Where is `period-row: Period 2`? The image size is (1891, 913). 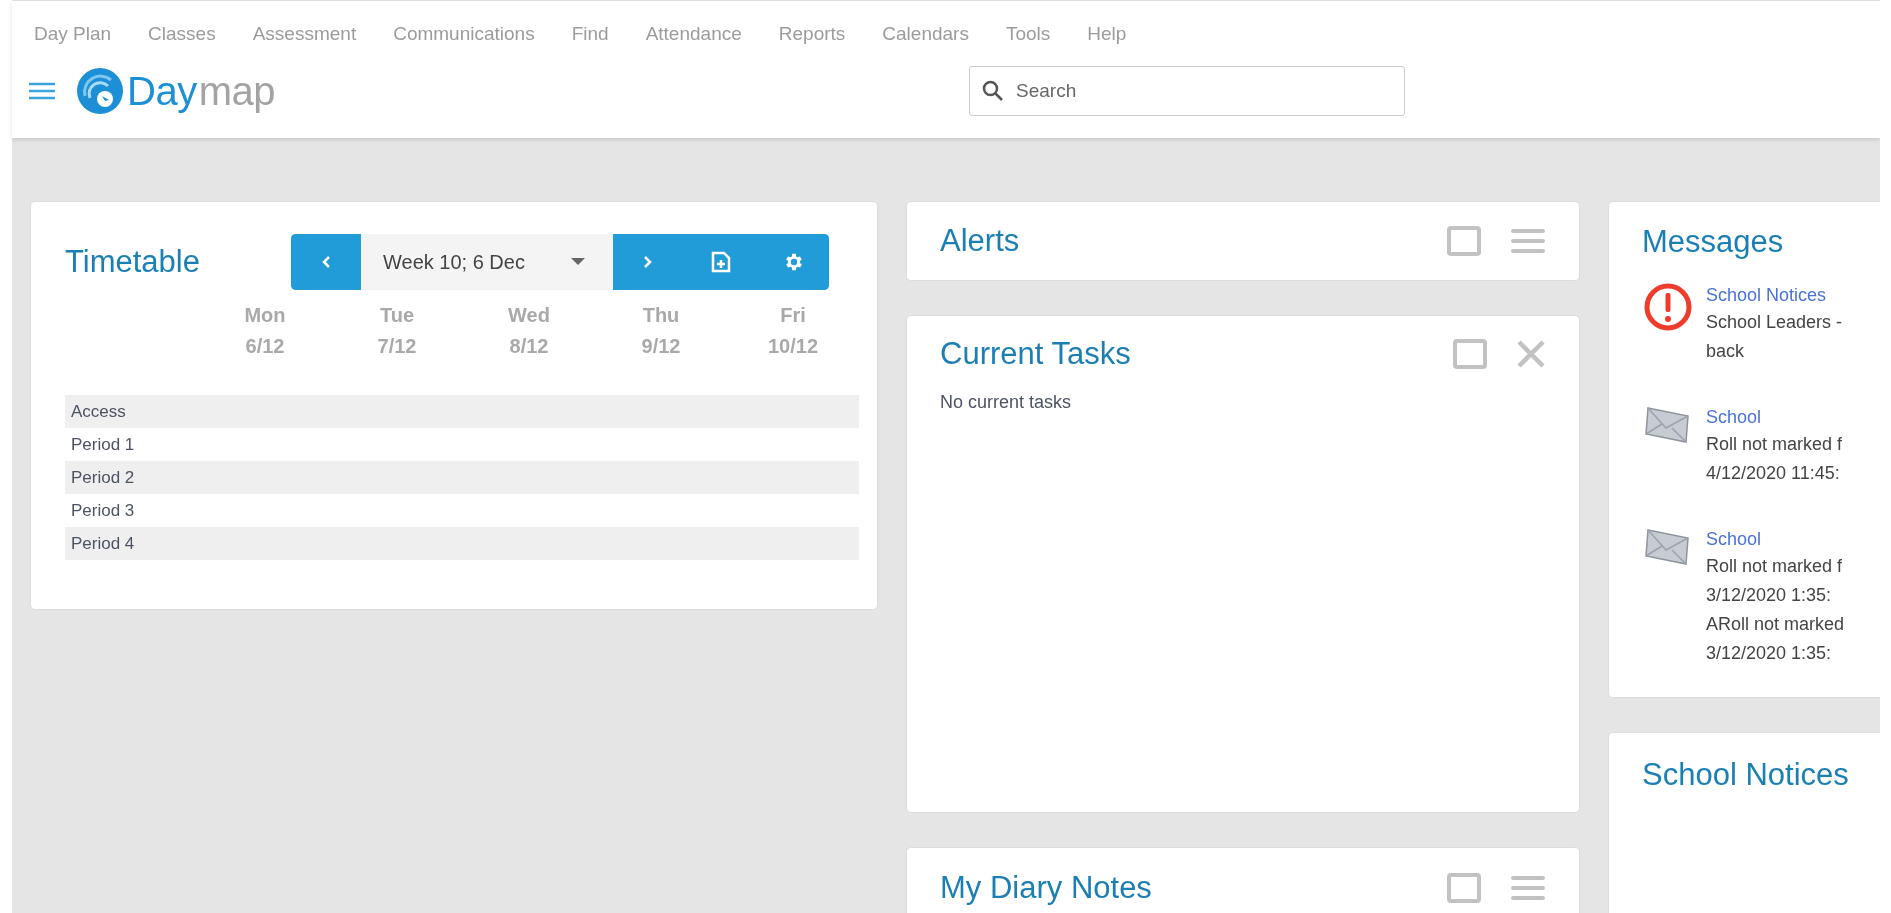 period-row: Period 2 is located at coordinates (462, 477).